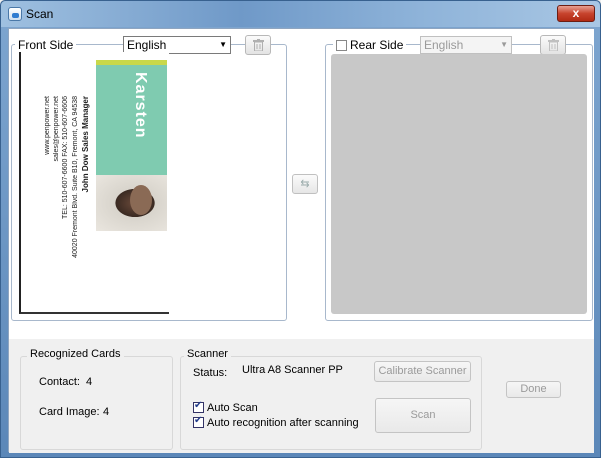  What do you see at coordinates (576, 13) in the screenshot?
I see `close-button: x` at bounding box center [576, 13].